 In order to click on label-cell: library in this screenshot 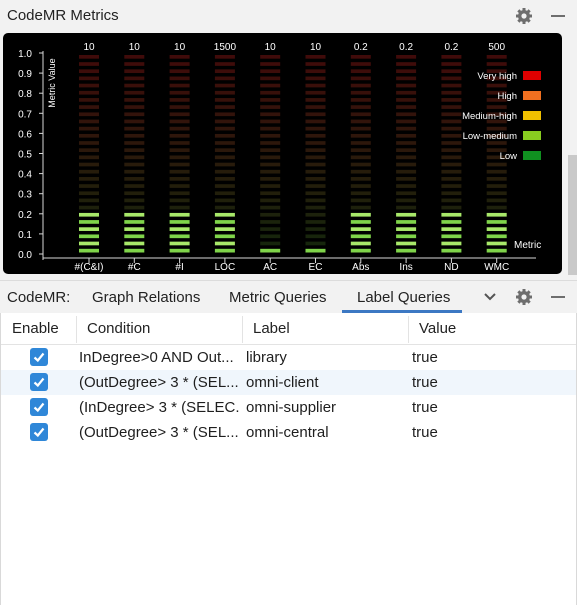, I will do `click(325, 357)`.